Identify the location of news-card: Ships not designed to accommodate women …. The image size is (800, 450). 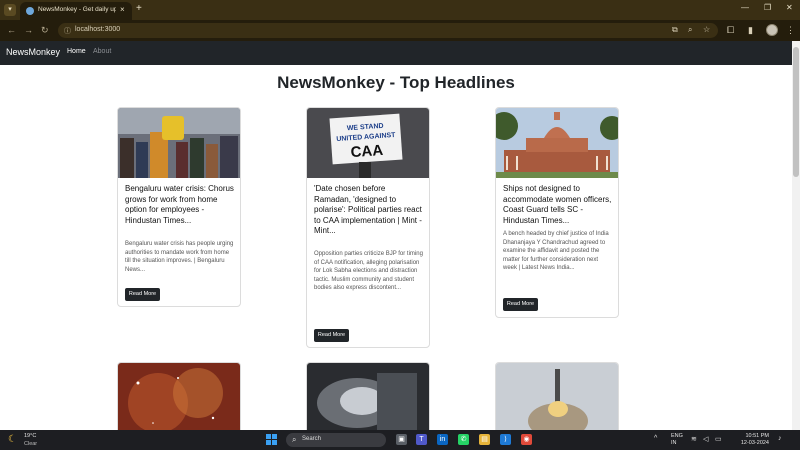
(557, 212).